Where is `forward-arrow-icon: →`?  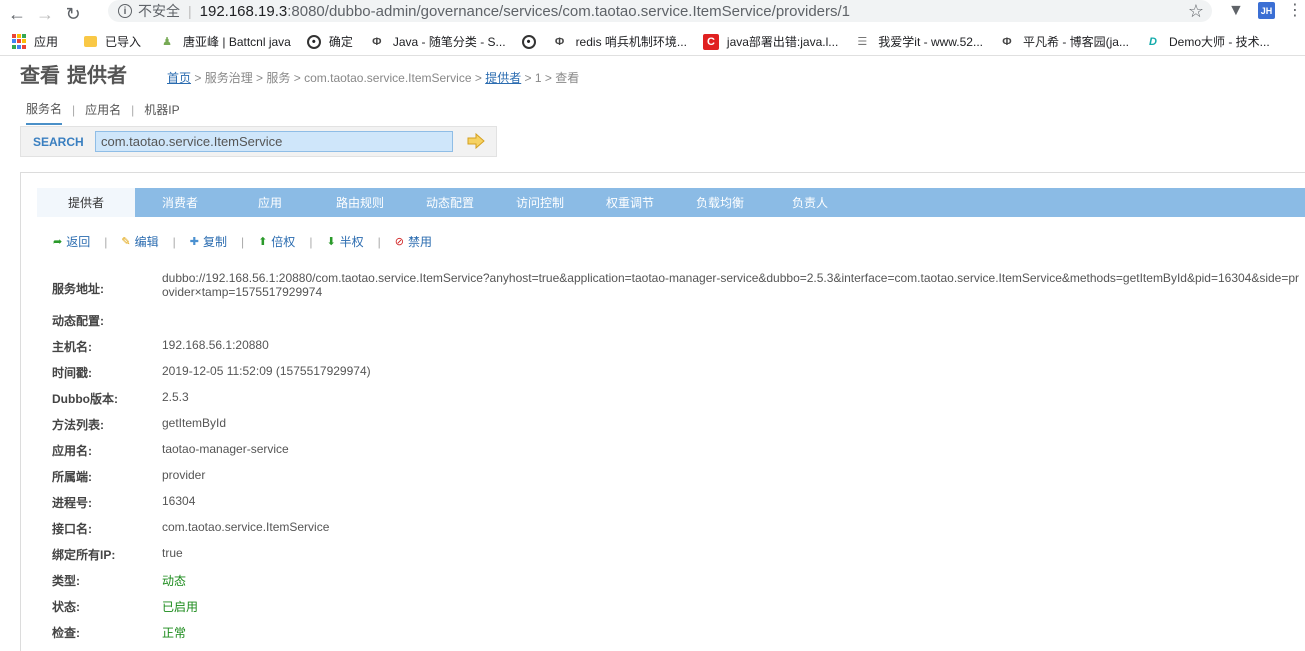
forward-arrow-icon: → is located at coordinates (45, 14).